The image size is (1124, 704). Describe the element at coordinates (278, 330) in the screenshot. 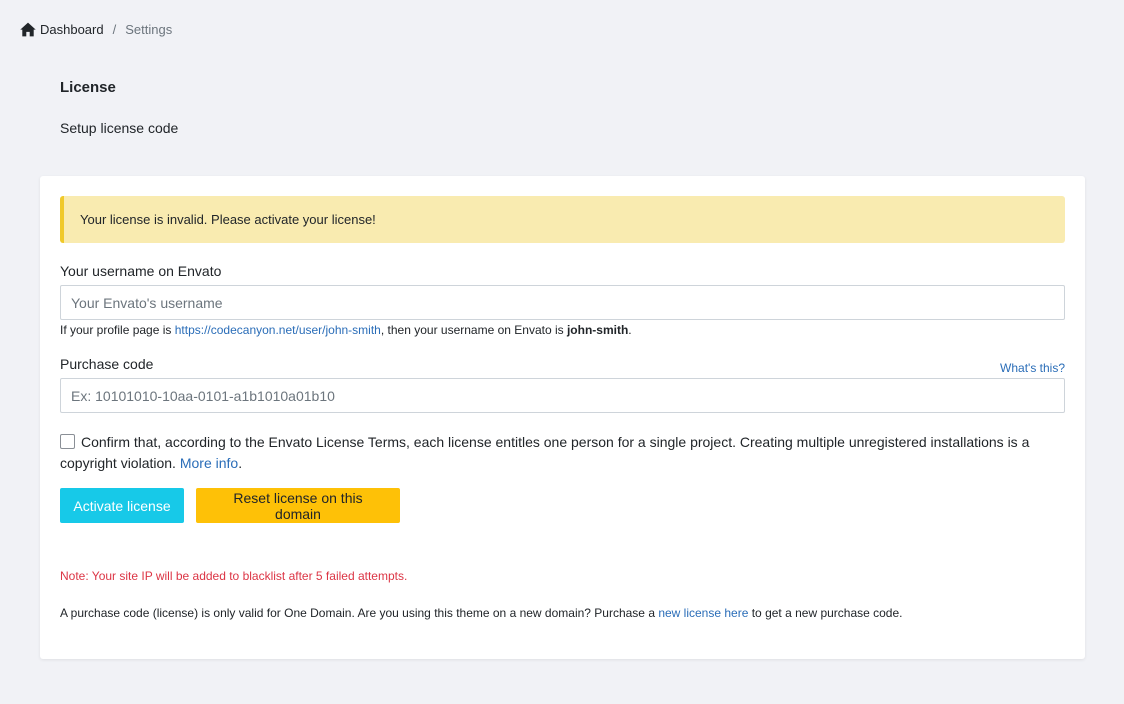

I see `profile-url-link: https://codecanyon.net/user/john-smith` at that location.